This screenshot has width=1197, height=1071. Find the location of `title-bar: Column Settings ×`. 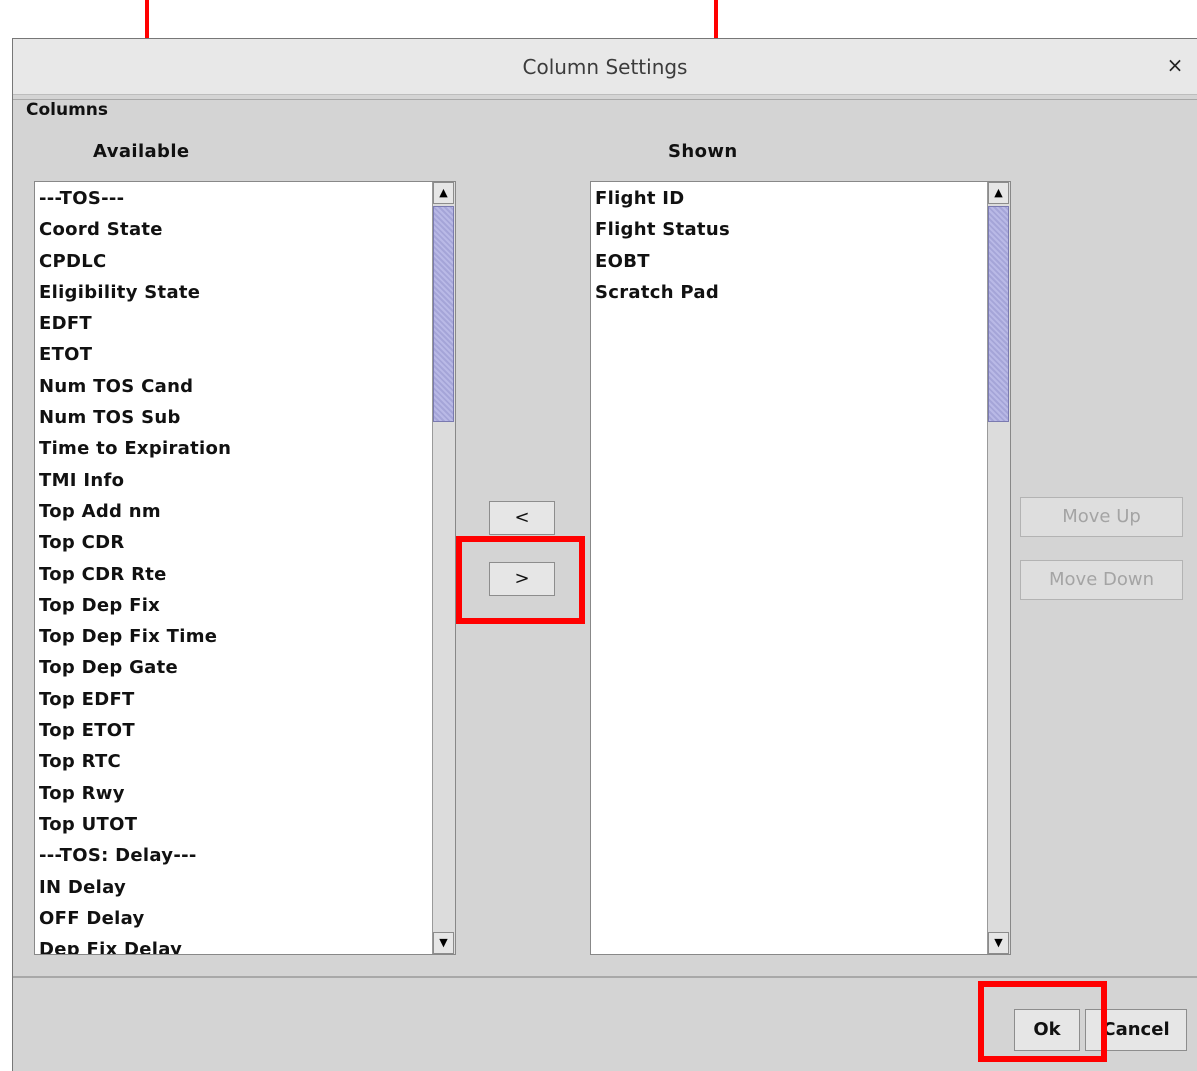

title-bar: Column Settings × is located at coordinates (605, 67).